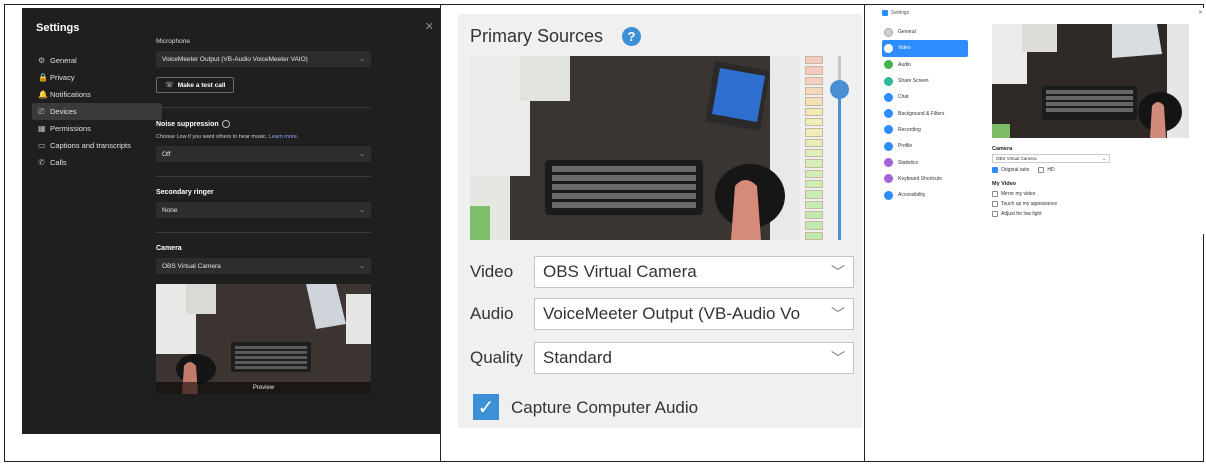 The image size is (1206, 464). Describe the element at coordinates (263, 232) in the screenshot. I see `divider` at that location.